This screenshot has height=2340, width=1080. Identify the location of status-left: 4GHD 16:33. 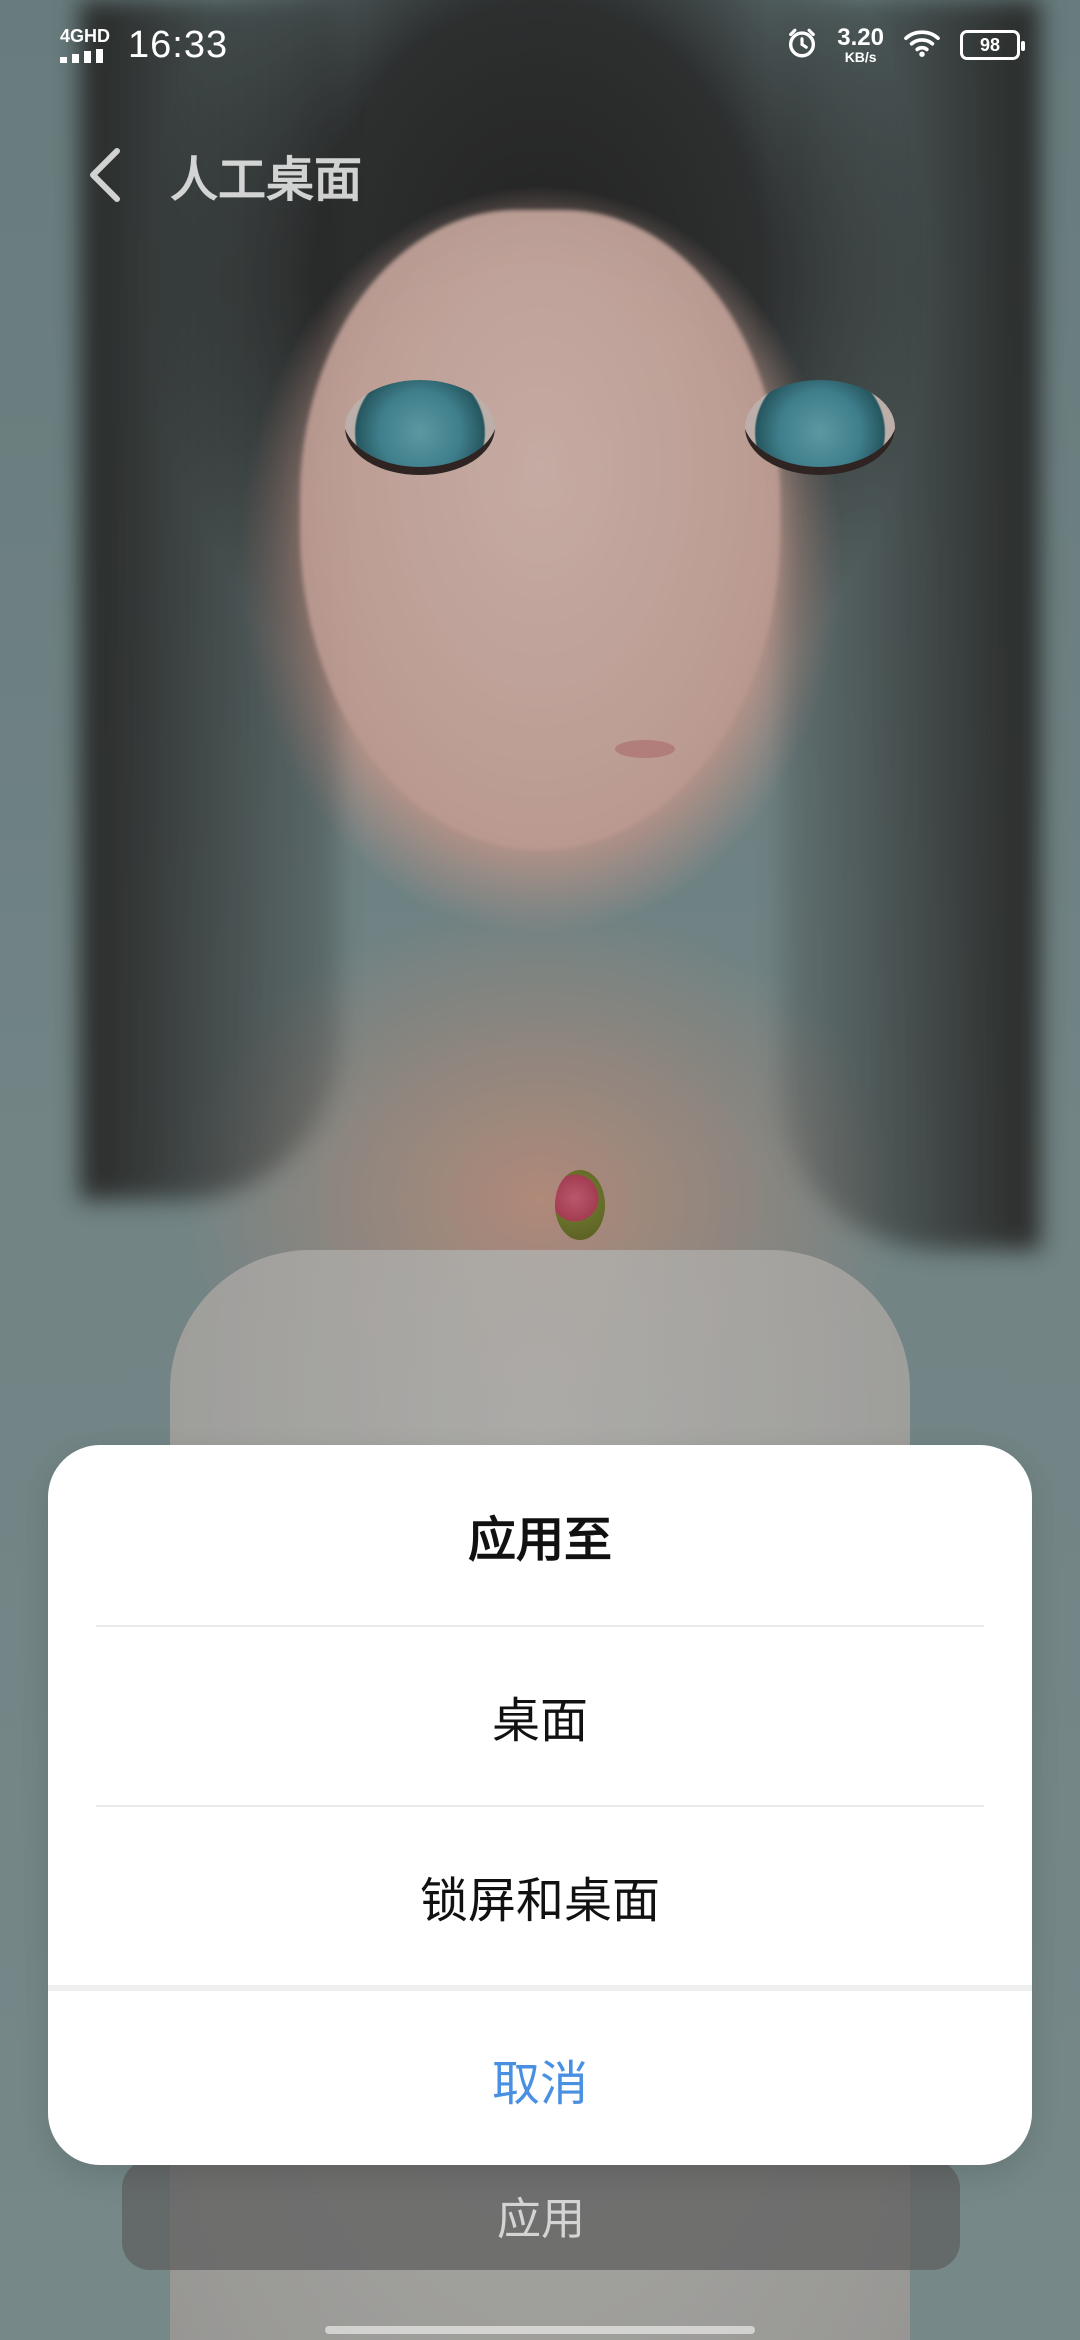
(144, 45).